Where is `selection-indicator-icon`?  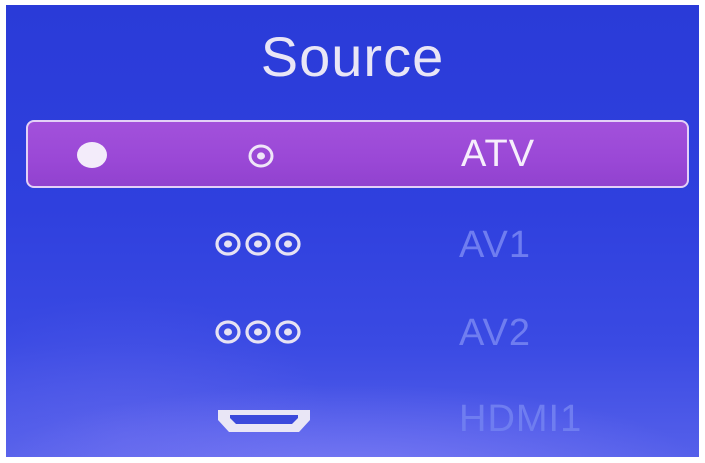
selection-indicator-icon is located at coordinates (92, 155).